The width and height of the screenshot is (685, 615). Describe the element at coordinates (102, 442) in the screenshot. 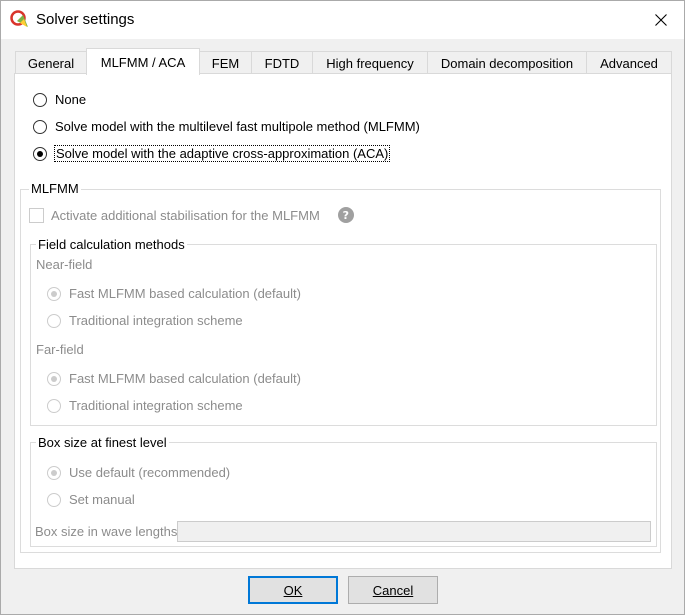

I see `box-size-title: Box size at finest level` at that location.